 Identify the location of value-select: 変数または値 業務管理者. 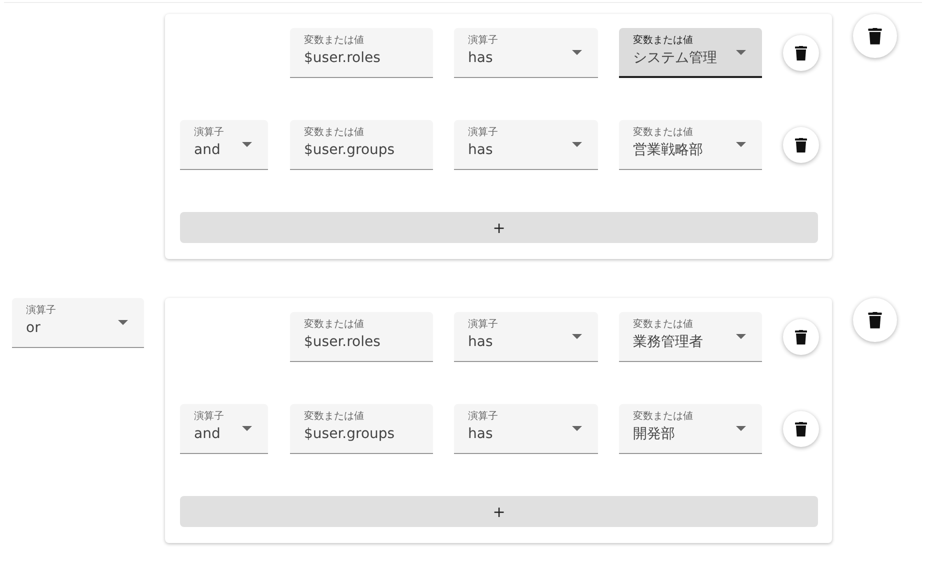
(690, 337).